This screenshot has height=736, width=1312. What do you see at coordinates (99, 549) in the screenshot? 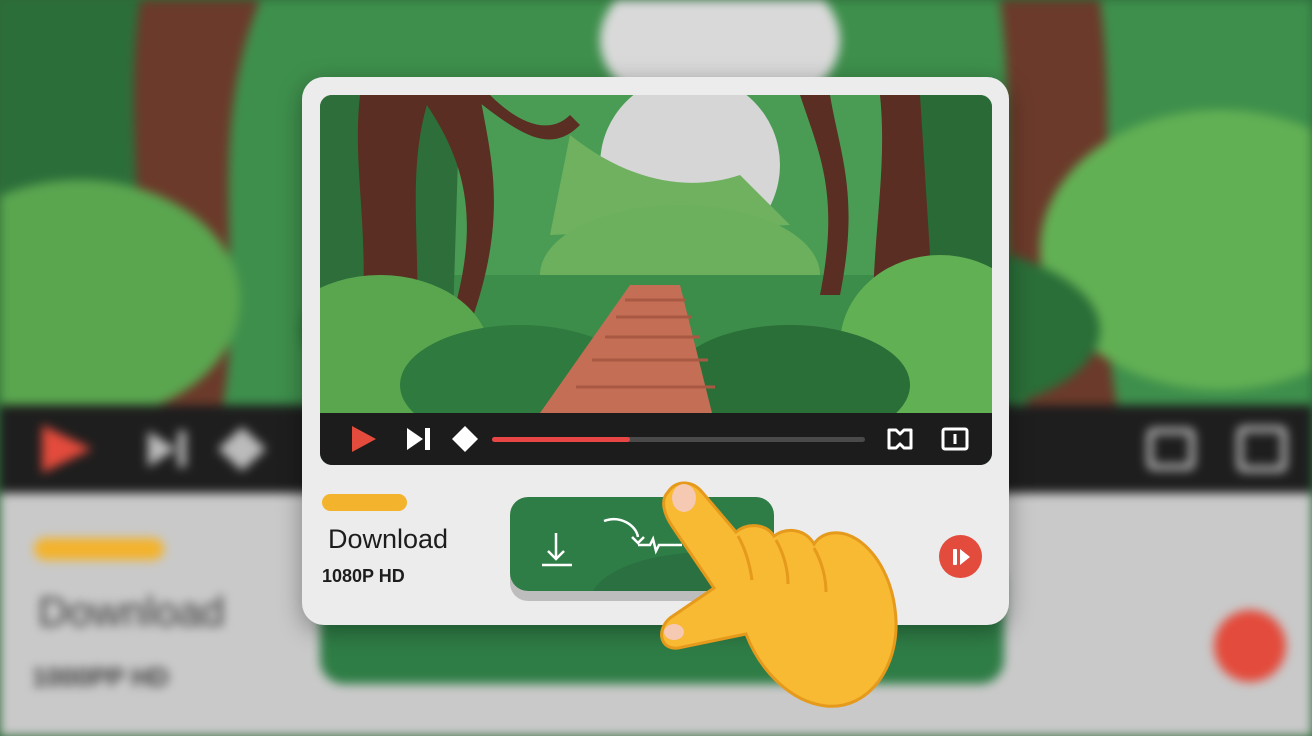
I see `background-yellow-pill` at bounding box center [99, 549].